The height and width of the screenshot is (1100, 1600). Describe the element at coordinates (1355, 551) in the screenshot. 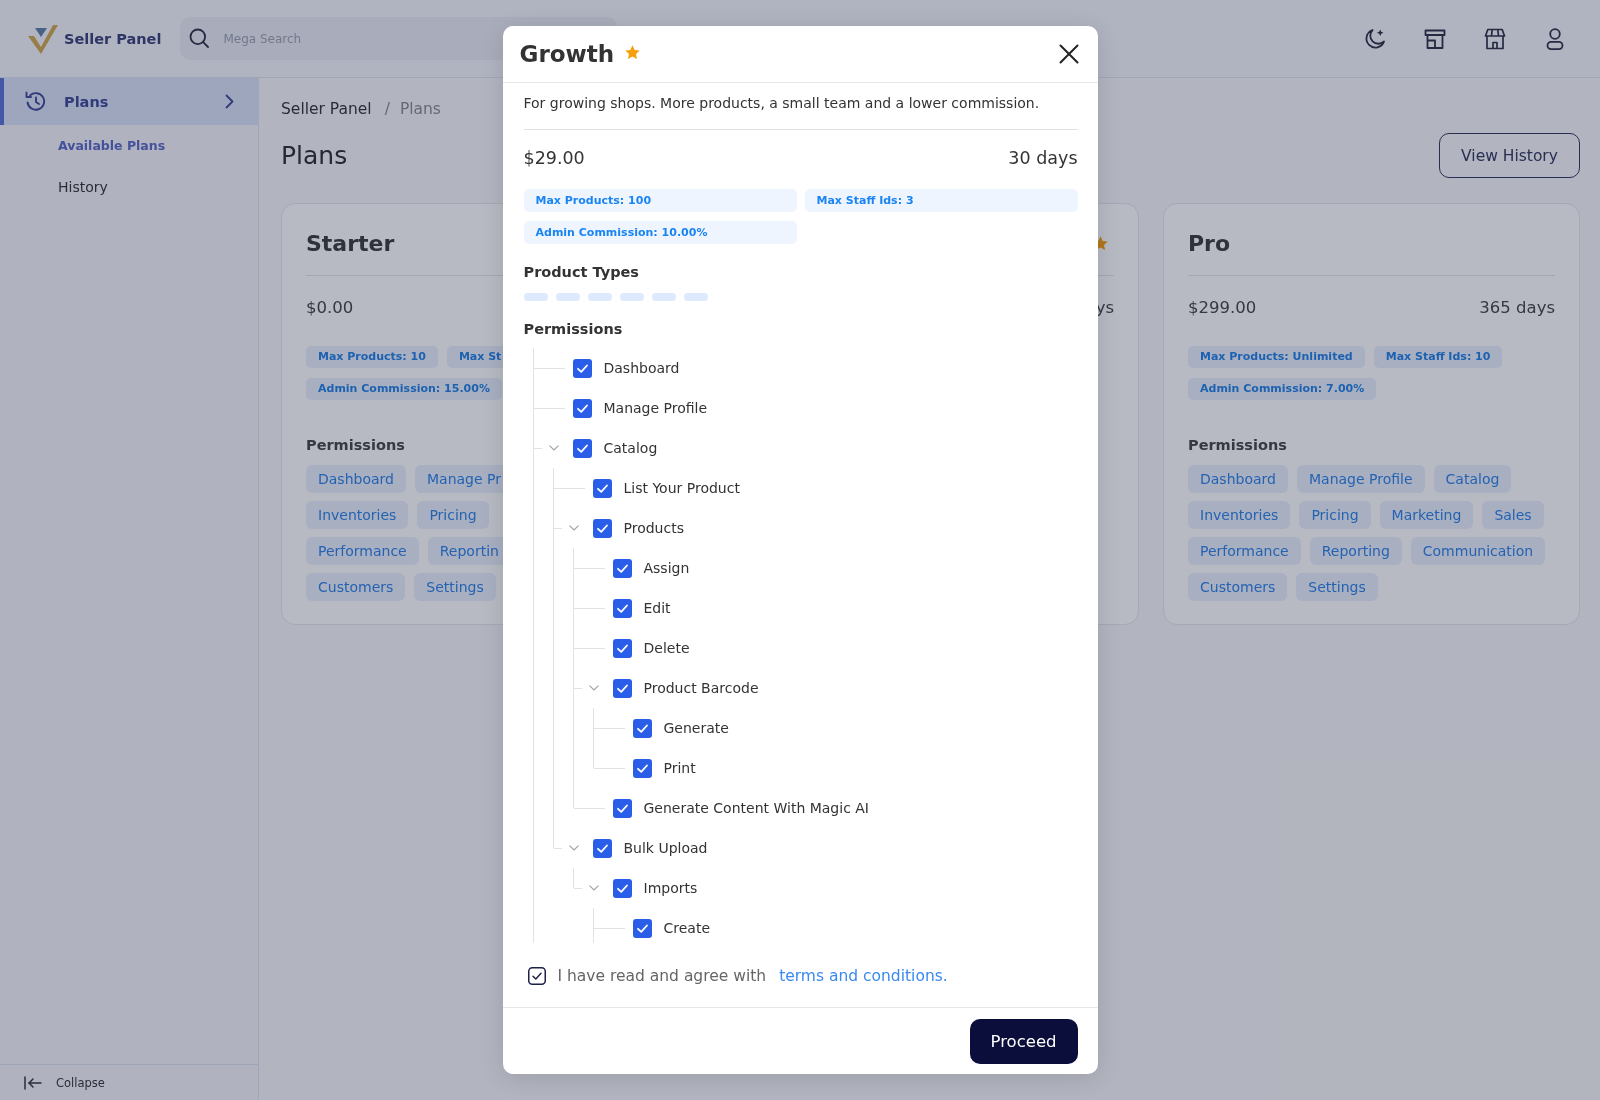

I see `permission-chip: Reporting` at that location.